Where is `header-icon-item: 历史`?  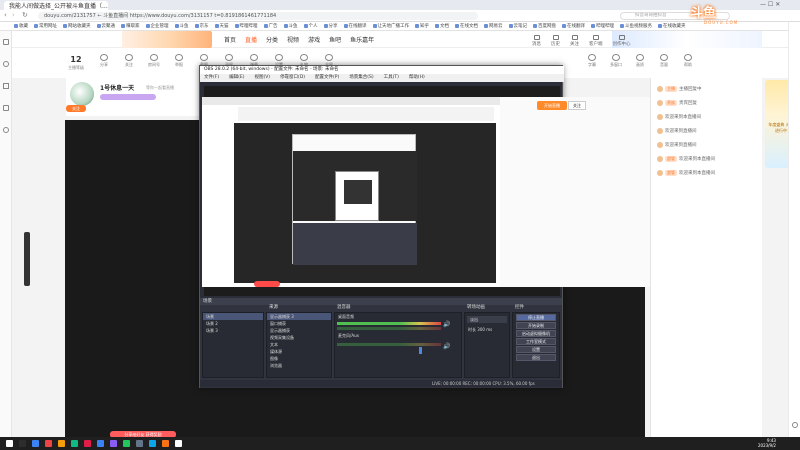
header-icon-item: 历史 is located at coordinates (555, 41).